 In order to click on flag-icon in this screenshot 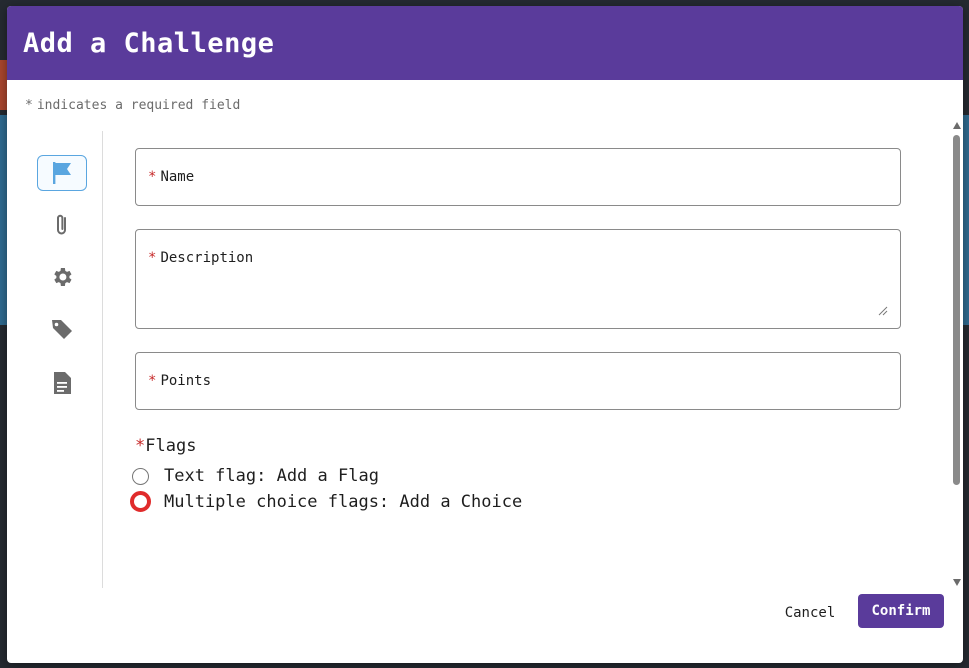, I will do `click(62, 173)`.